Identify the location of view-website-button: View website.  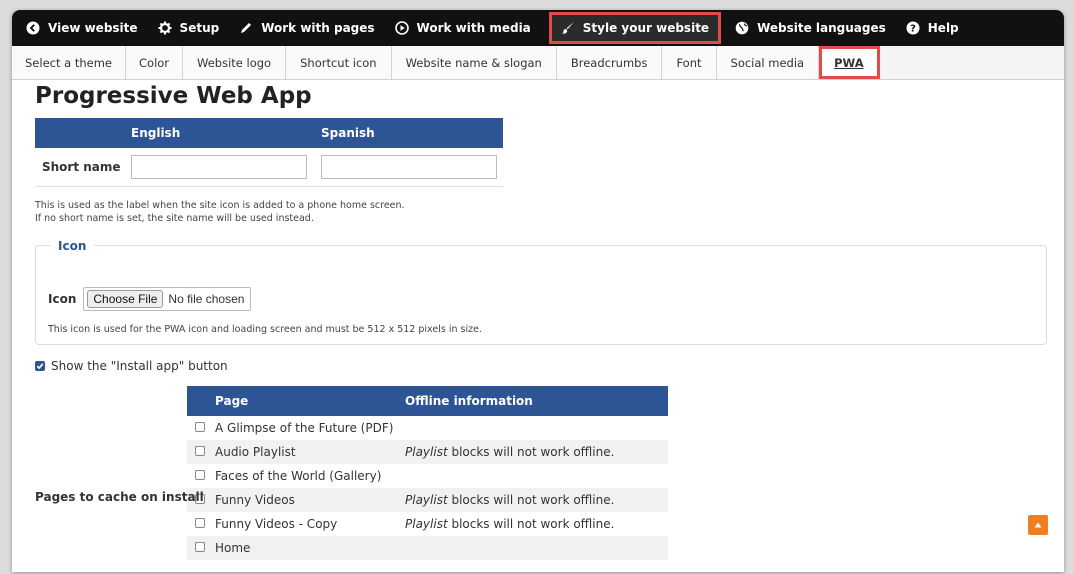
(84, 28).